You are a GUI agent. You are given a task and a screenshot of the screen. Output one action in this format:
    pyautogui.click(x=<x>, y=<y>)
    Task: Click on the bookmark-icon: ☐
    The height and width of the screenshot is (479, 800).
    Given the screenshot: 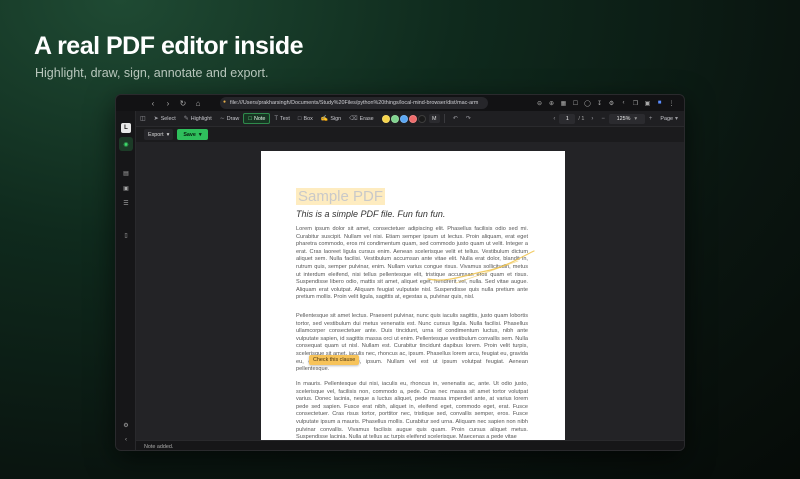 What is the action you would take?
    pyautogui.click(x=575, y=103)
    